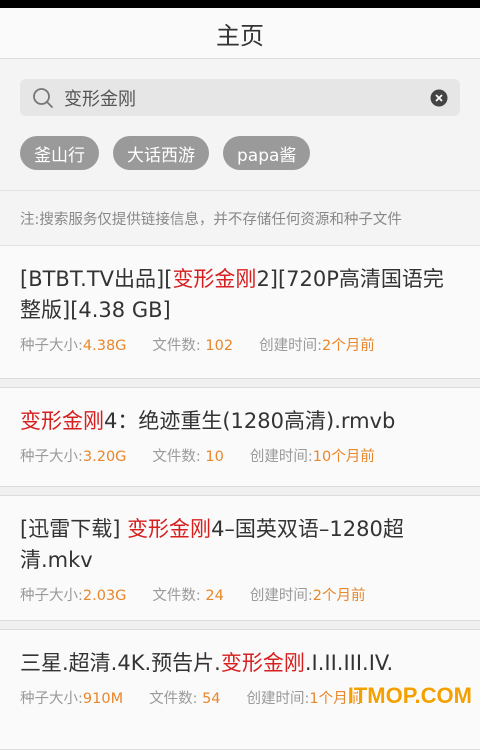  I want to click on size-value: 2.03G, so click(104, 596).